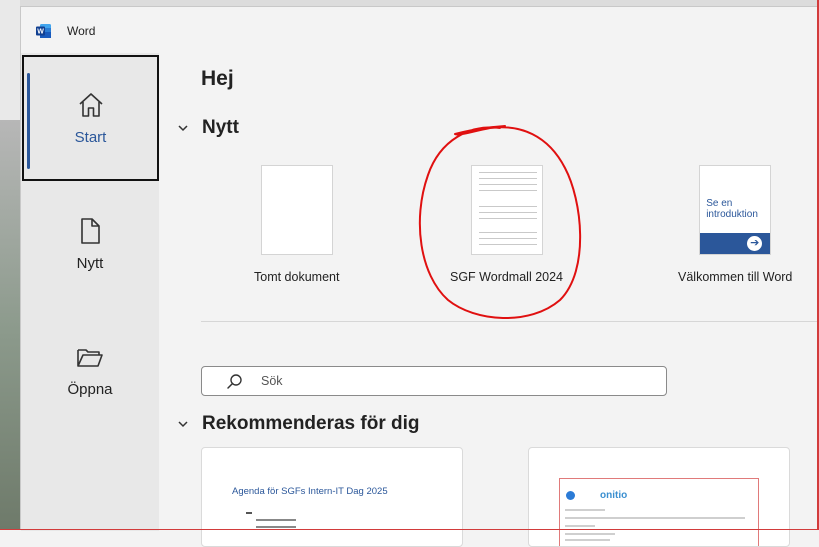  I want to click on nav-item-label: Nytt, so click(90, 263).